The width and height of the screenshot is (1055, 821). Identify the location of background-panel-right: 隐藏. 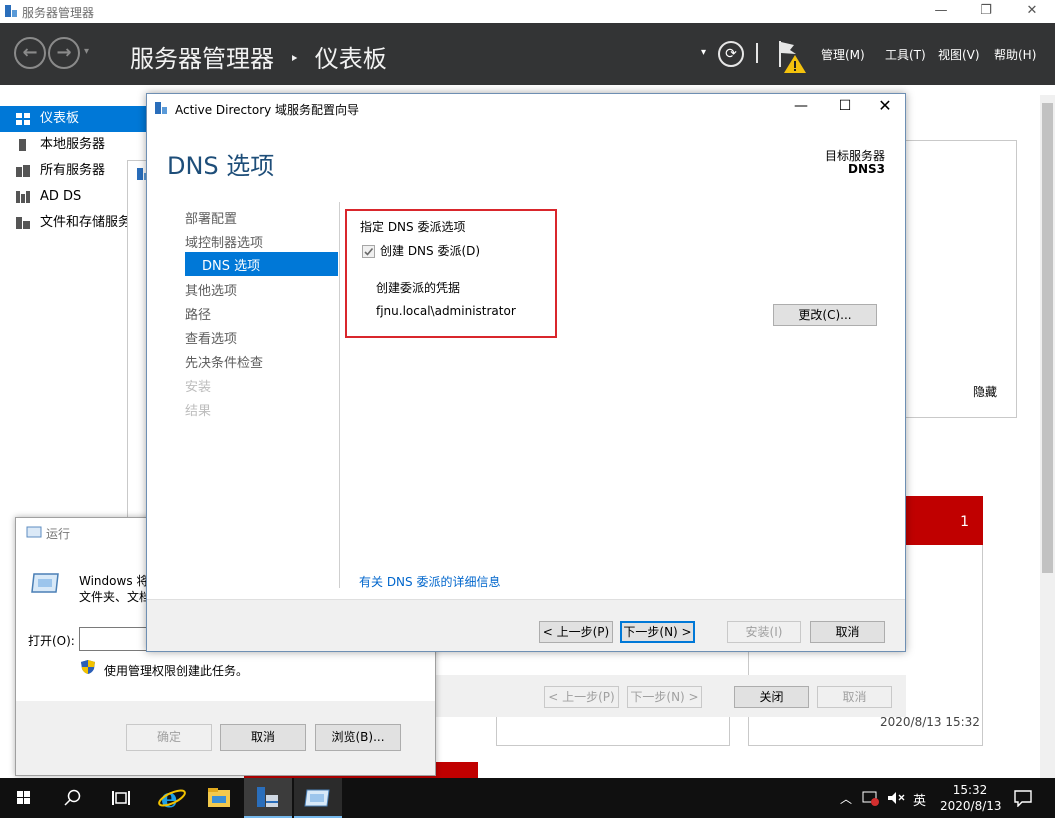
(958, 279).